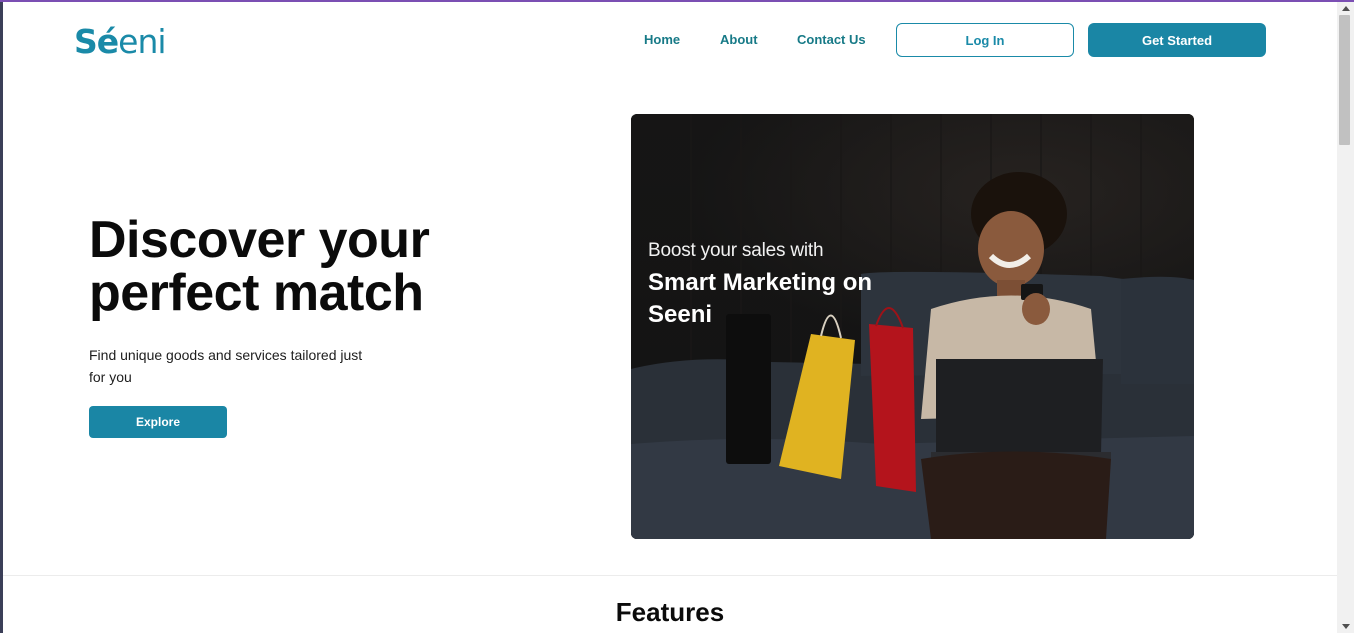  I want to click on seeni-logo: Séeni, so click(120, 41).